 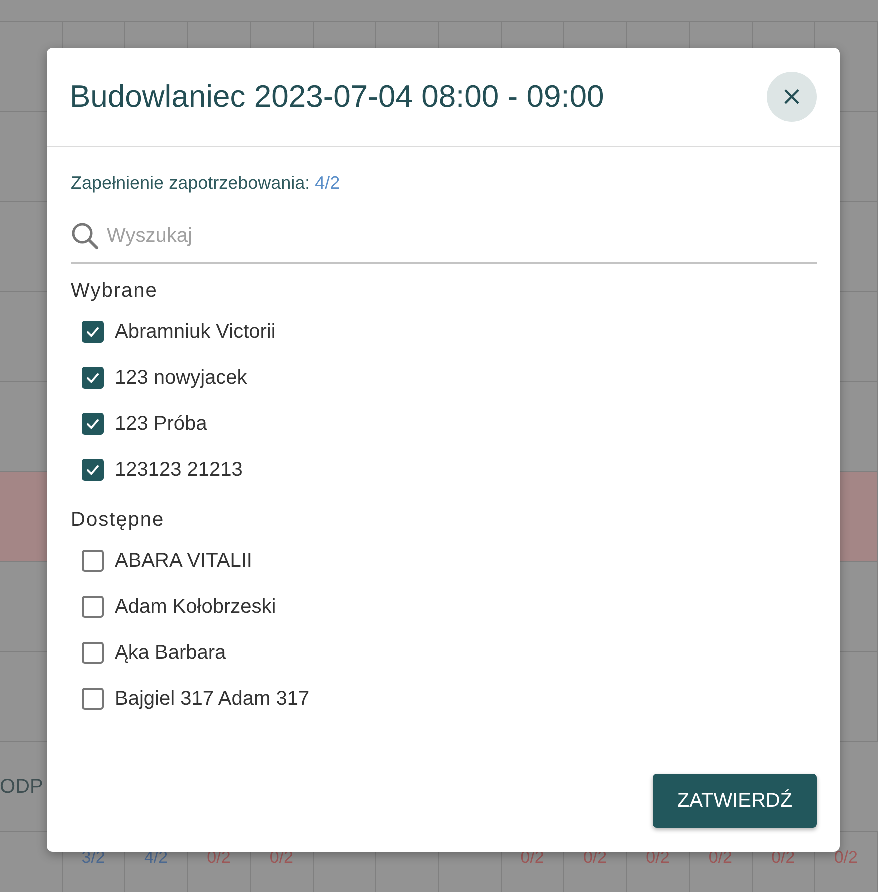 What do you see at coordinates (179, 470) in the screenshot?
I see `person-name: 123123 21213` at bounding box center [179, 470].